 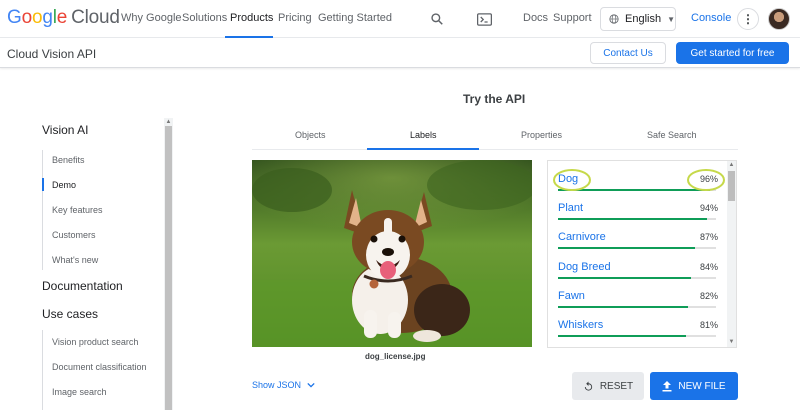 What do you see at coordinates (310, 135) in the screenshot?
I see `tab-objects: Objects` at bounding box center [310, 135].